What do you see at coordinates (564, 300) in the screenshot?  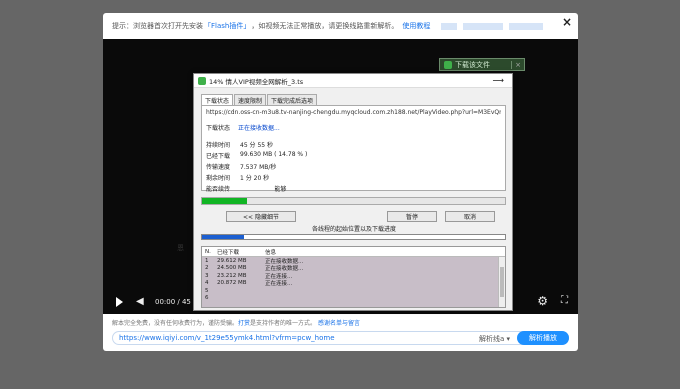 I see `fullscreen-icon: ⛶` at bounding box center [564, 300].